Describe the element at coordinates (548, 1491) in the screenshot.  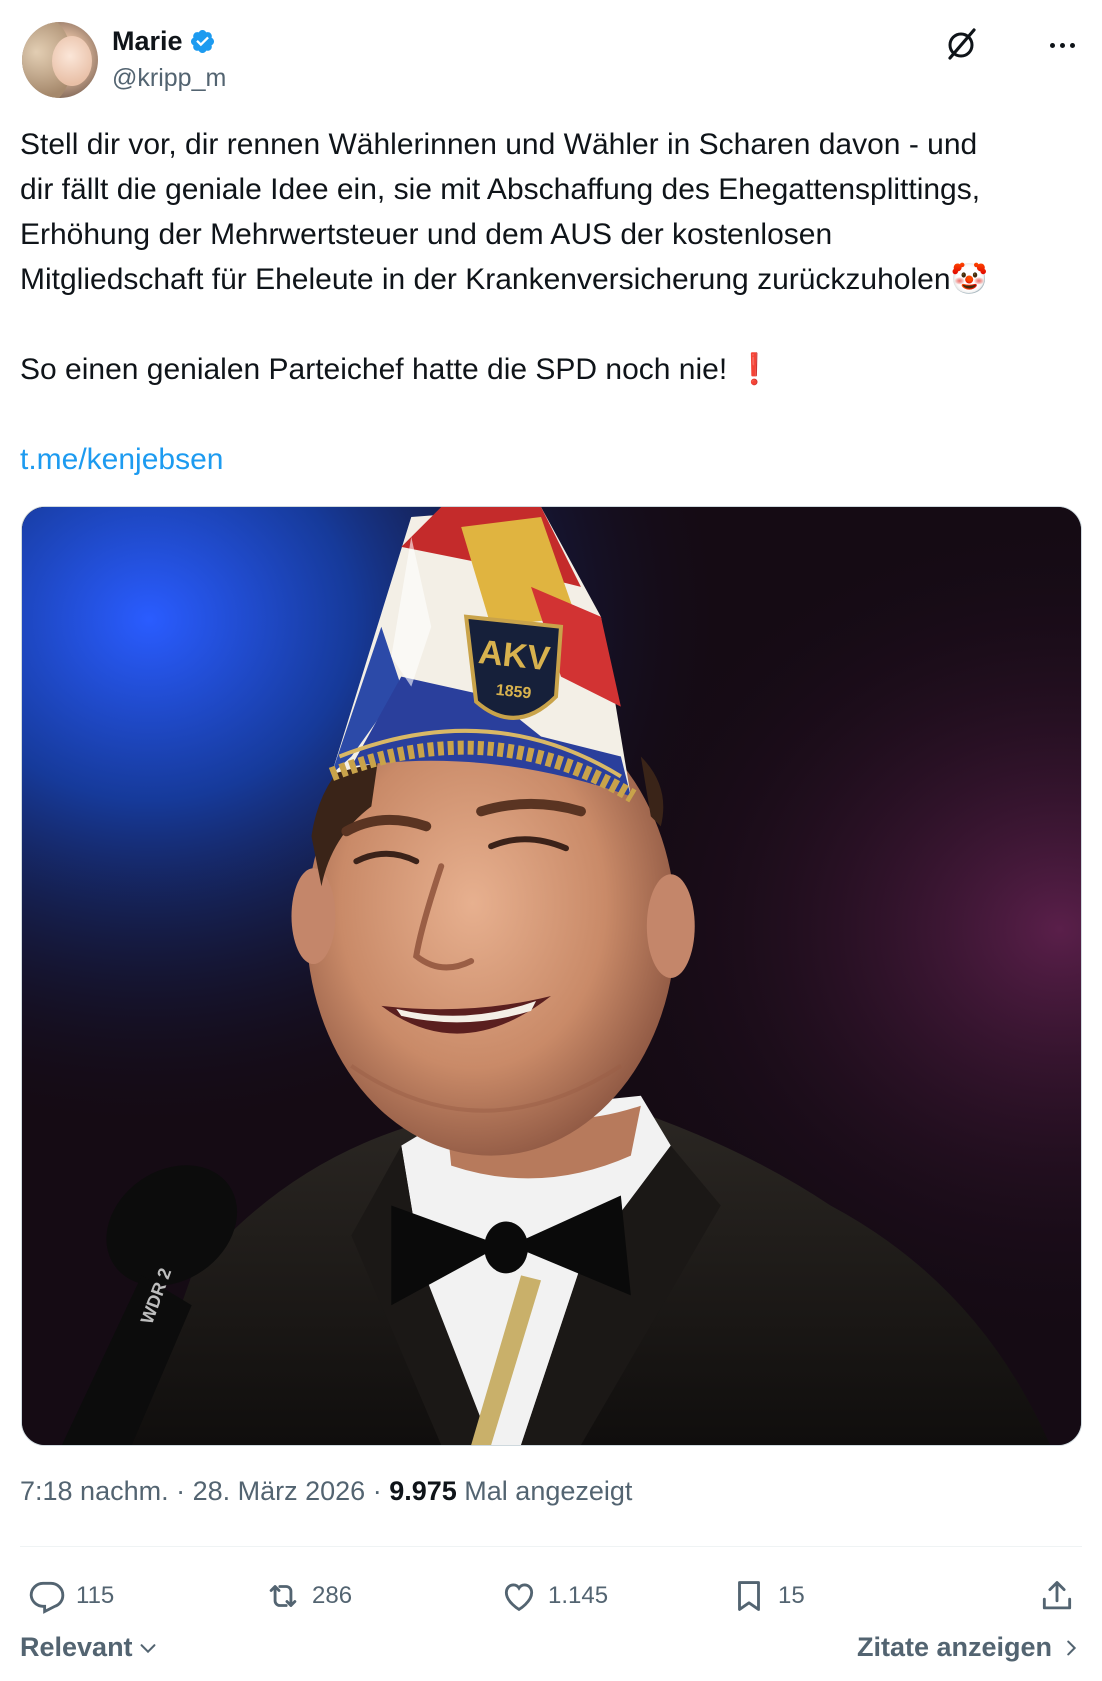
I see `views-label: Mal angezeigt` at that location.